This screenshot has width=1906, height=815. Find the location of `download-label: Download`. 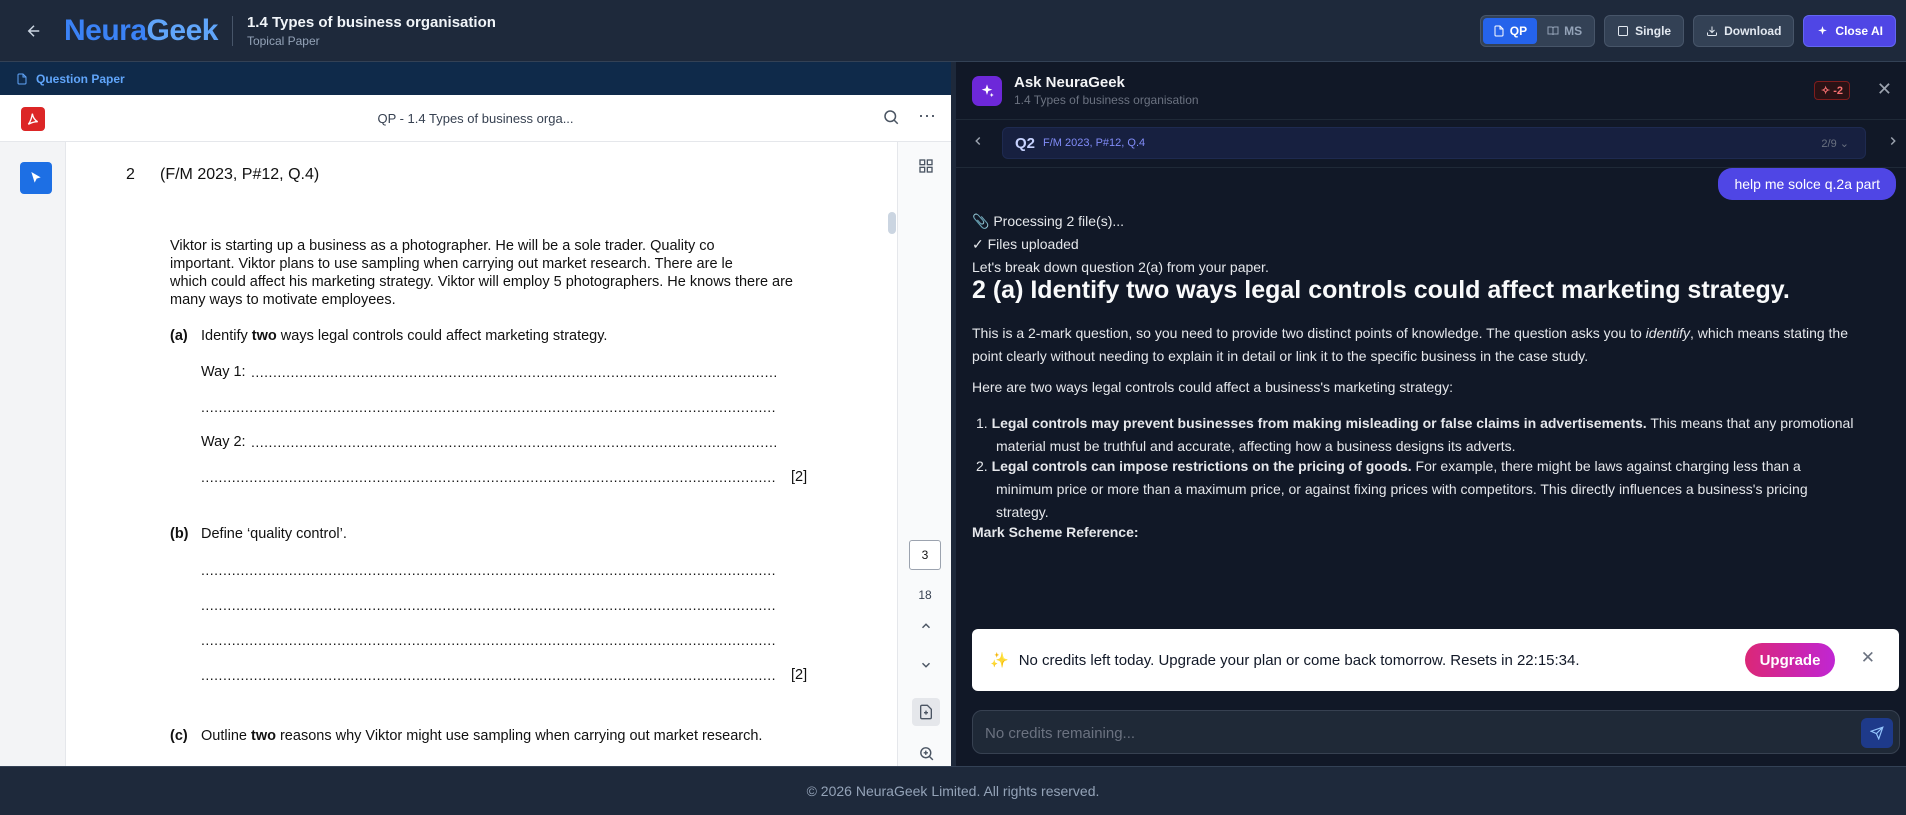

download-label: Download is located at coordinates (1753, 31).